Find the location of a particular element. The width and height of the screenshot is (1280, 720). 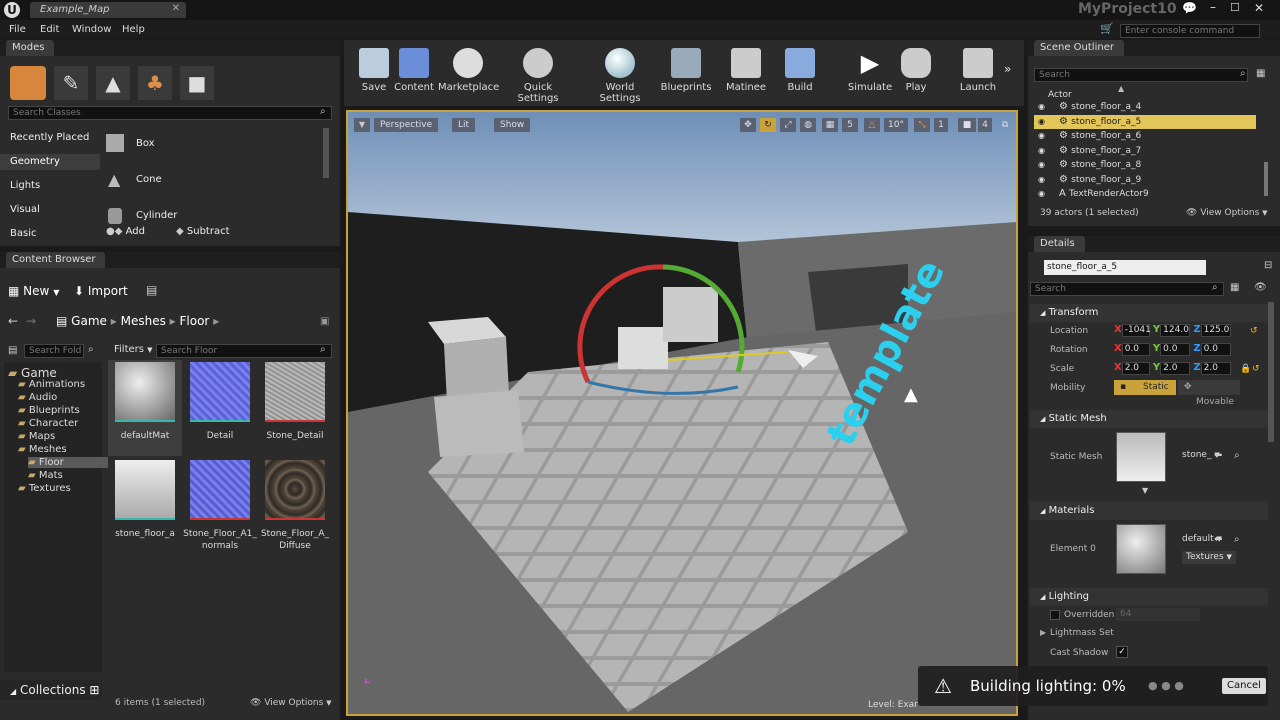

location-x-input: -1041 is located at coordinates (1136, 330).